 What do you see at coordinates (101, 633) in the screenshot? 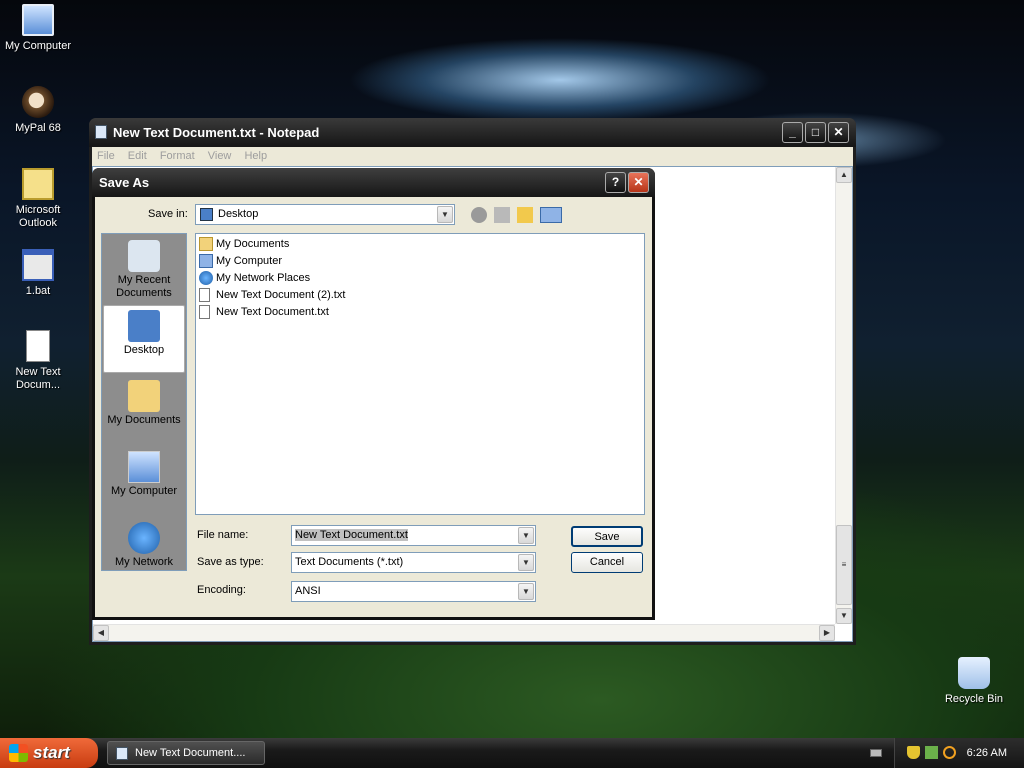
I see `scroll-left-icon: ◀` at bounding box center [101, 633].